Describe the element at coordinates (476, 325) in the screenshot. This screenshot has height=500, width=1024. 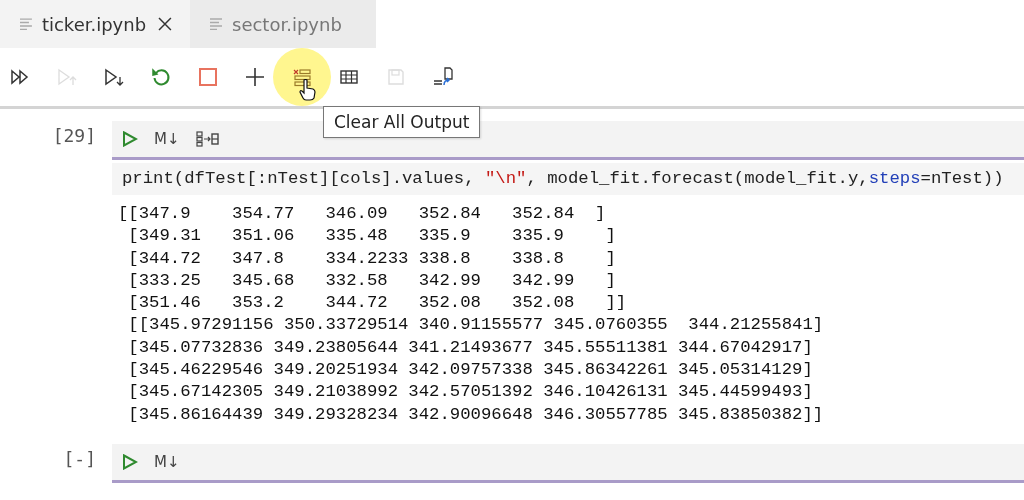
I see `output-line: [[345.97291156 350.33729514 340.91155577 345.0760355 344.21255841]` at that location.